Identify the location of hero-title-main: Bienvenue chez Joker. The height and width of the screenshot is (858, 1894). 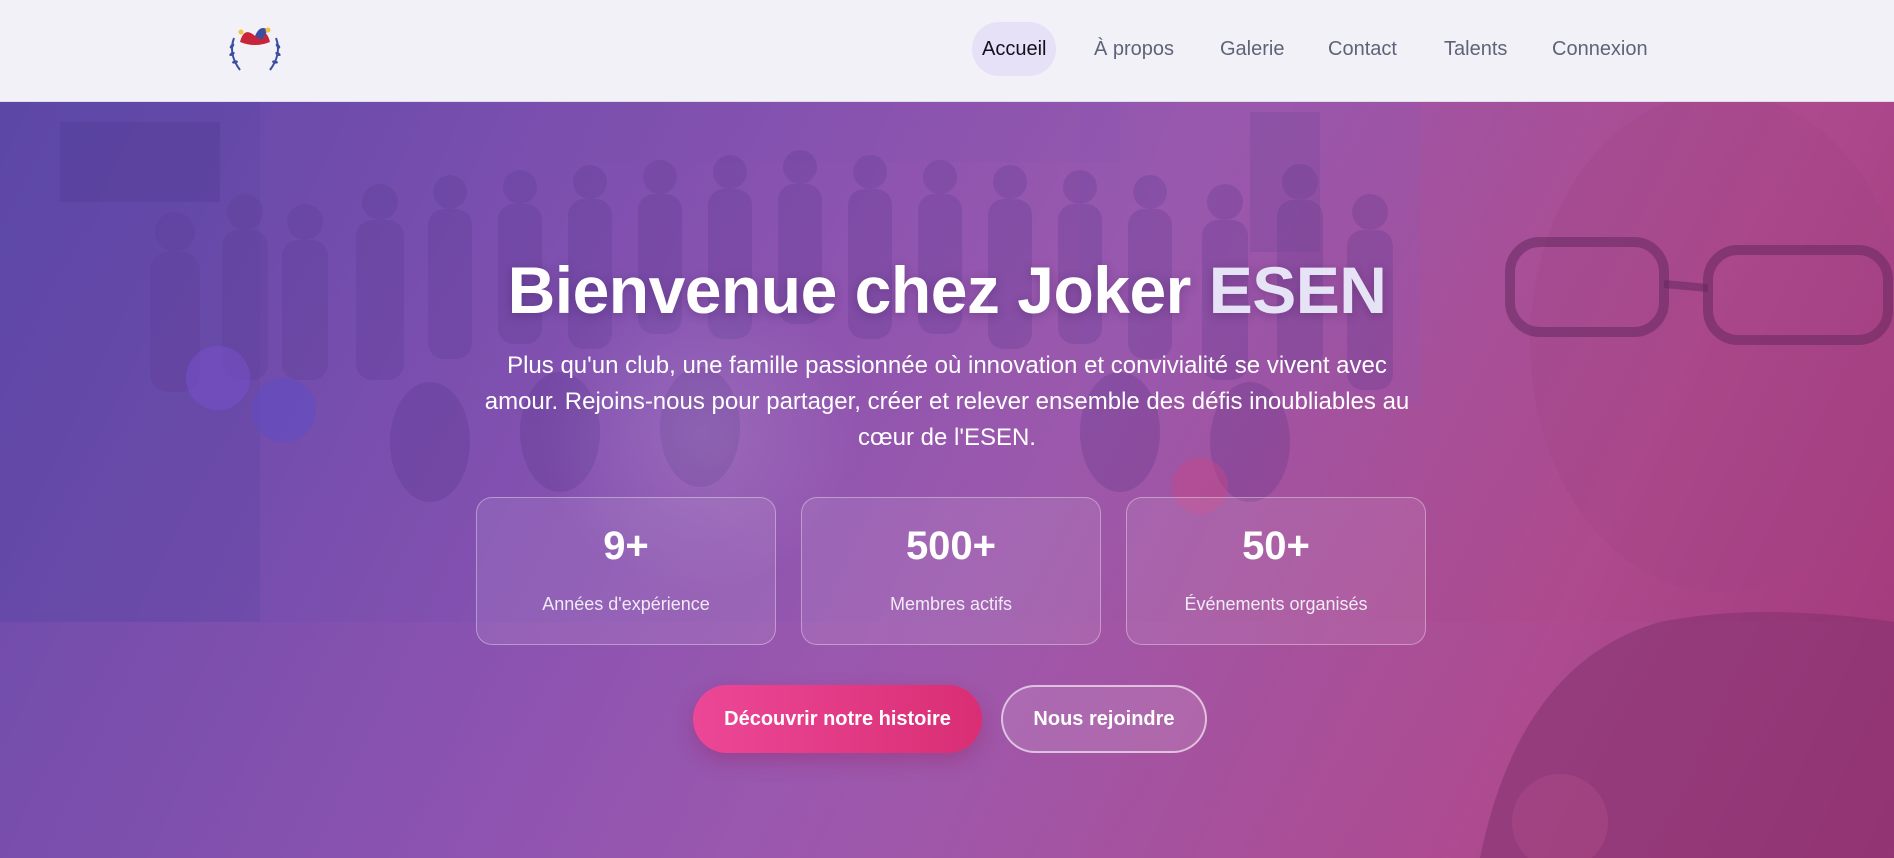
(849, 290).